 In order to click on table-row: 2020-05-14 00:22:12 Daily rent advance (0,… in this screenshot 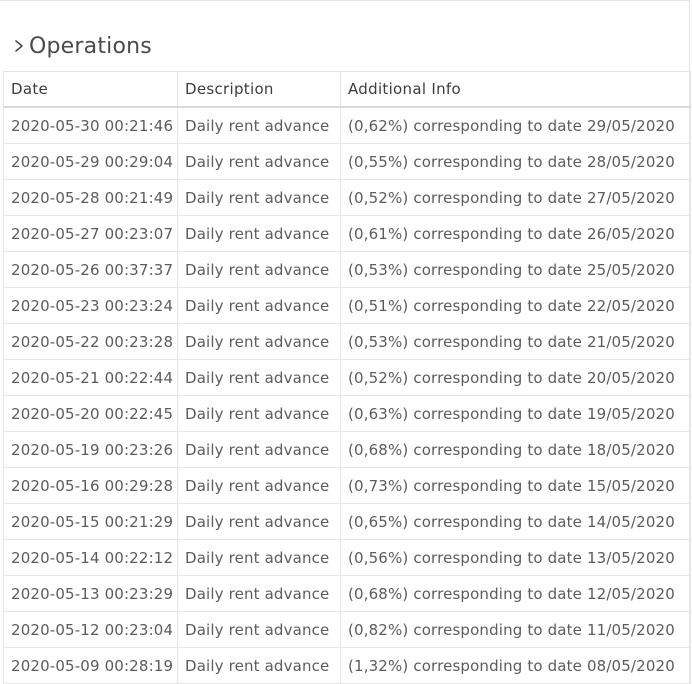, I will do `click(347, 557)`.